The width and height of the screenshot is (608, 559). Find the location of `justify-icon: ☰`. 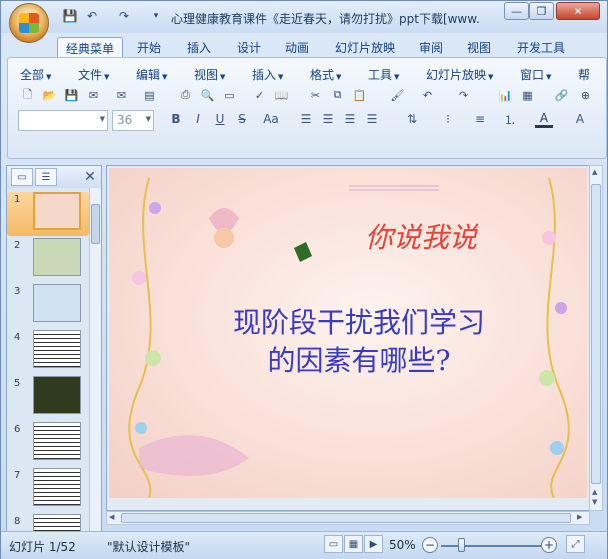

justify-icon: ☰ is located at coordinates (372, 119).